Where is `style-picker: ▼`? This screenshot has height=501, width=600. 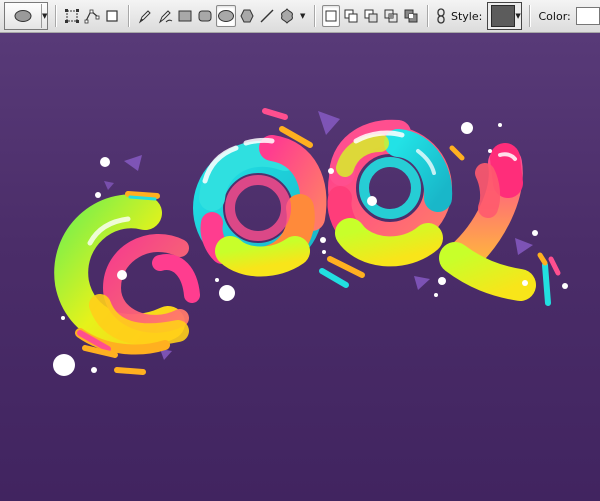 style-picker: ▼ is located at coordinates (504, 16).